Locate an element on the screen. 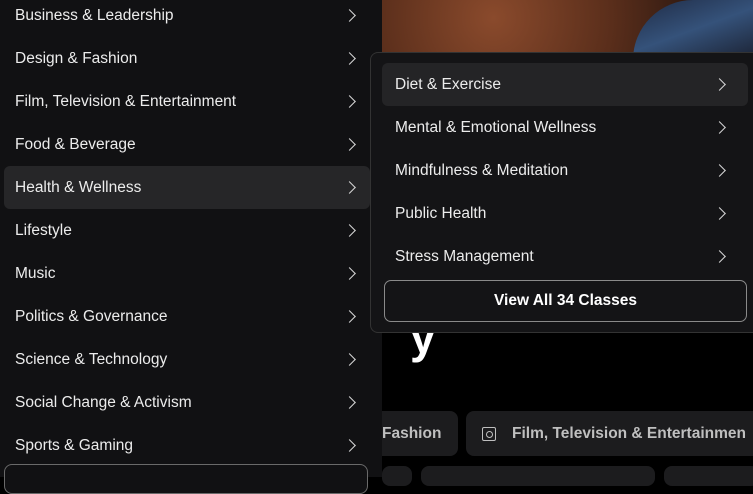 This screenshot has width=753, height=494. film-icon is located at coordinates (489, 433).